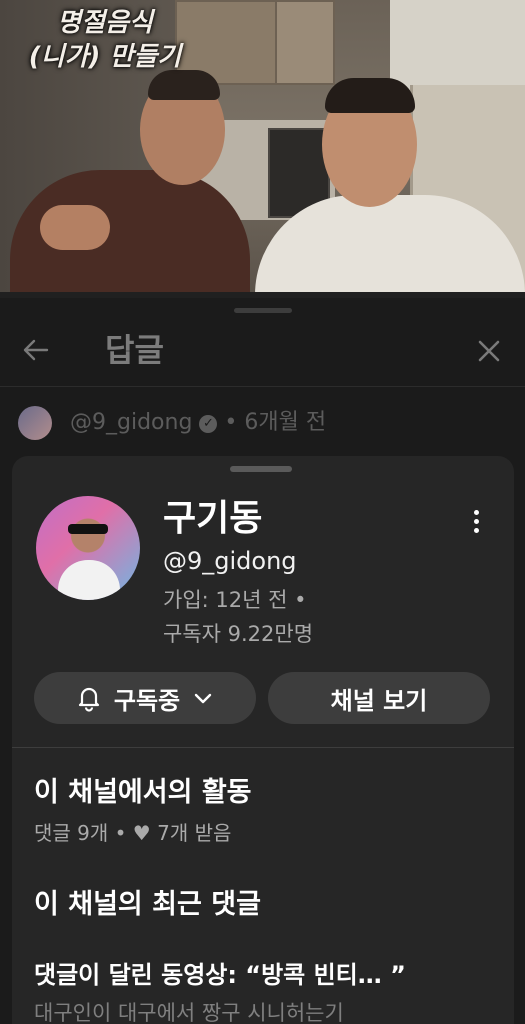  What do you see at coordinates (131, 422) in the screenshot?
I see `comment-author: @9_gidong` at bounding box center [131, 422].